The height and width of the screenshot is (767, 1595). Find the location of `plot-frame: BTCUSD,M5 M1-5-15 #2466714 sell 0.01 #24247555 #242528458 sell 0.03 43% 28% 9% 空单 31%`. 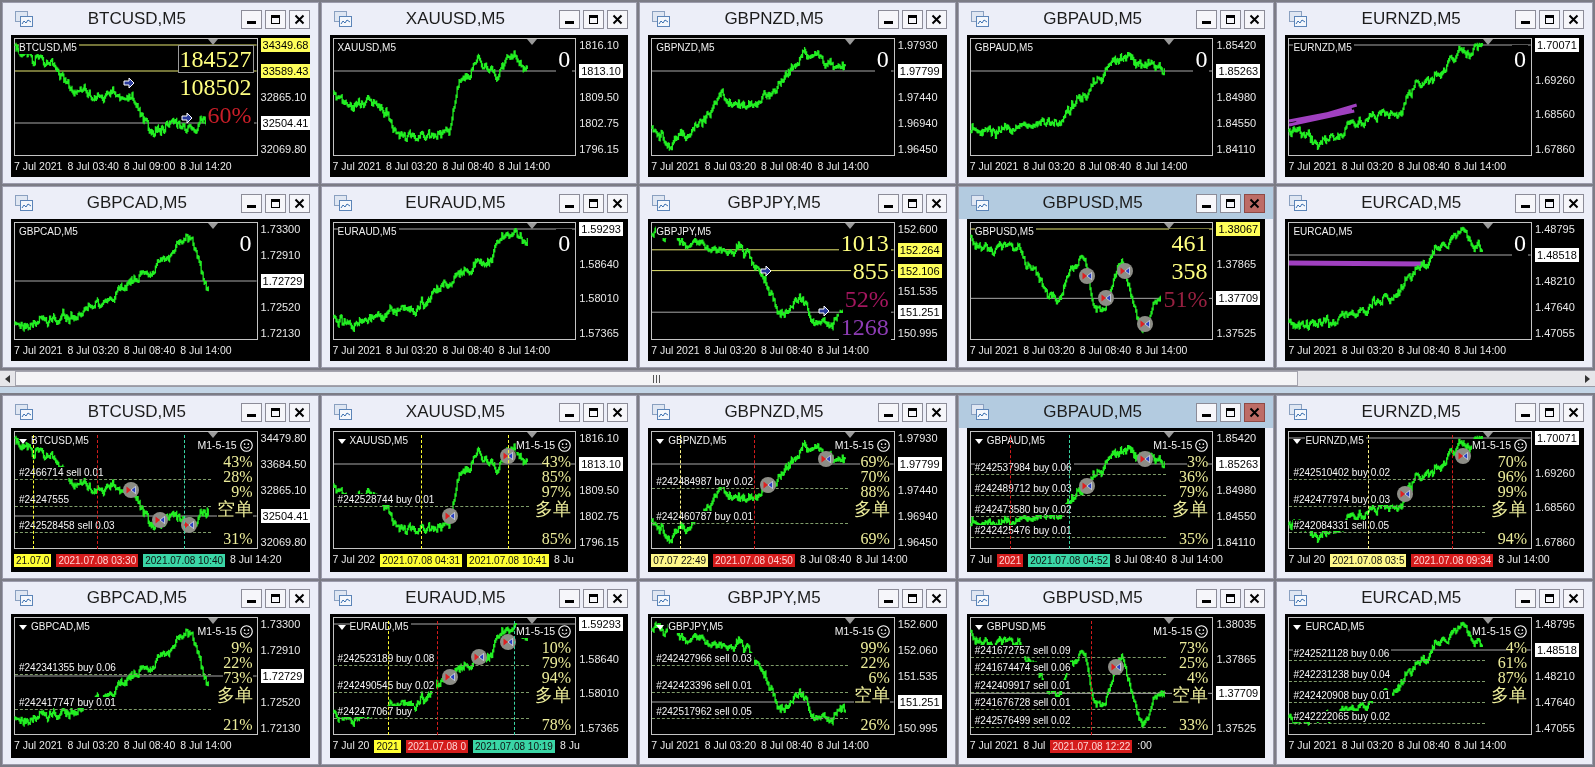

plot-frame: BTCUSD,M5 M1-5-15 #2466714 sell 0.01 #24247555 #242528458 sell 0.03 43% 28% 9% 空单 31% is located at coordinates (136, 490).